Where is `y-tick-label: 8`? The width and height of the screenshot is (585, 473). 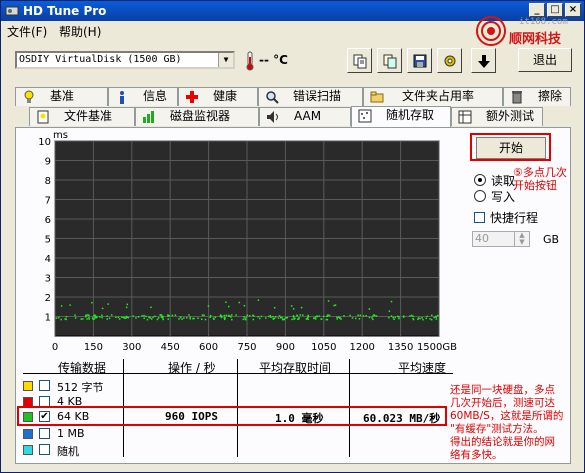 y-tick-label: 8 is located at coordinates (48, 181).